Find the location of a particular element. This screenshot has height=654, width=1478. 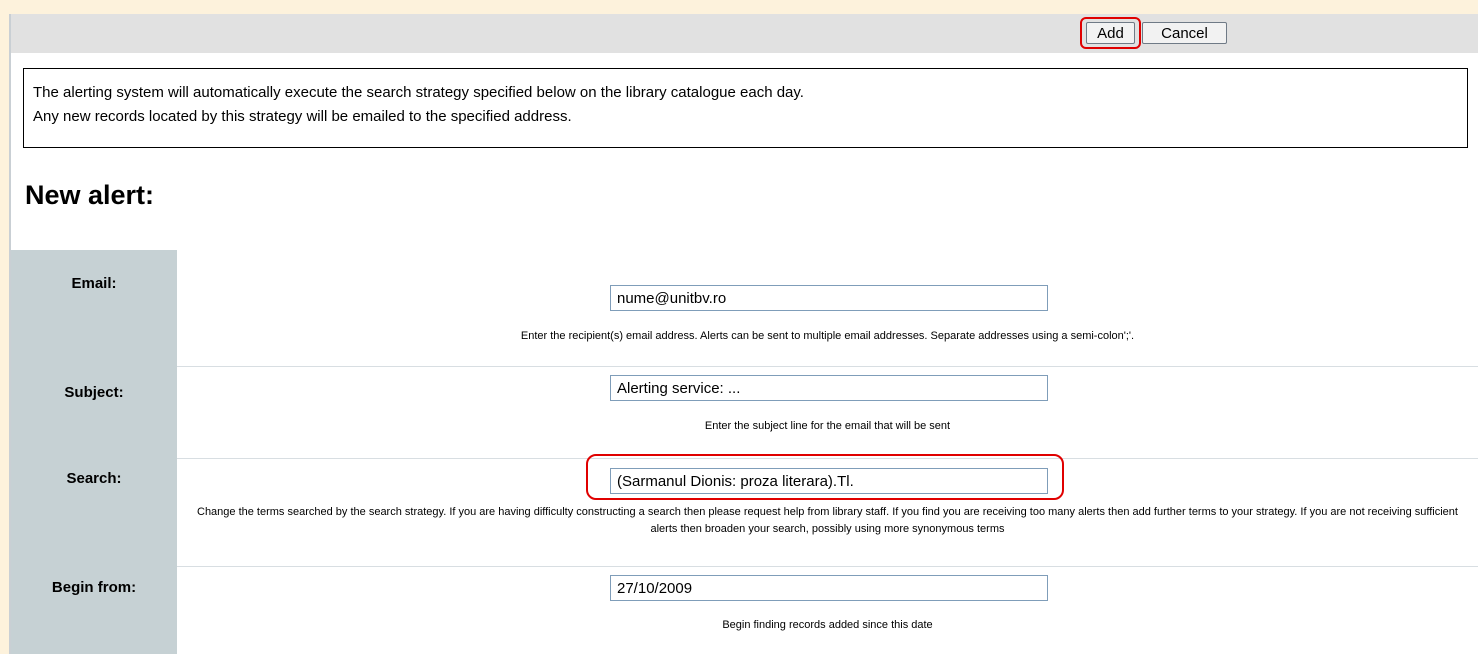

cancel-button: Cancel is located at coordinates (1184, 33).